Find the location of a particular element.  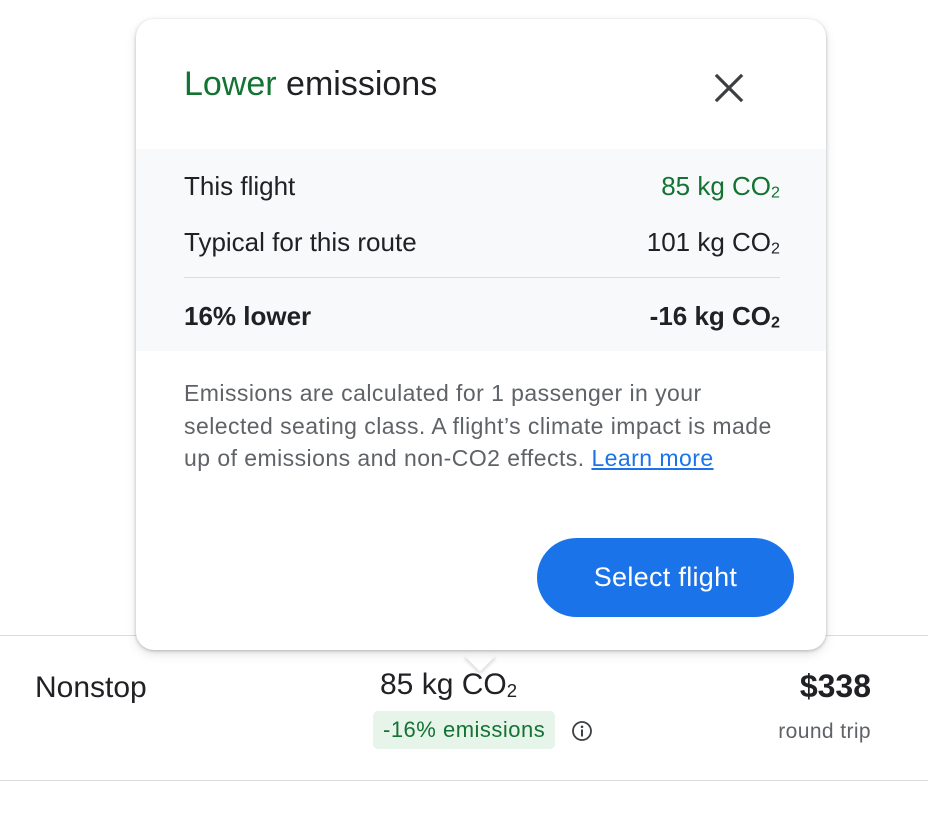

comparison-label: 16% lower is located at coordinates (248, 316).